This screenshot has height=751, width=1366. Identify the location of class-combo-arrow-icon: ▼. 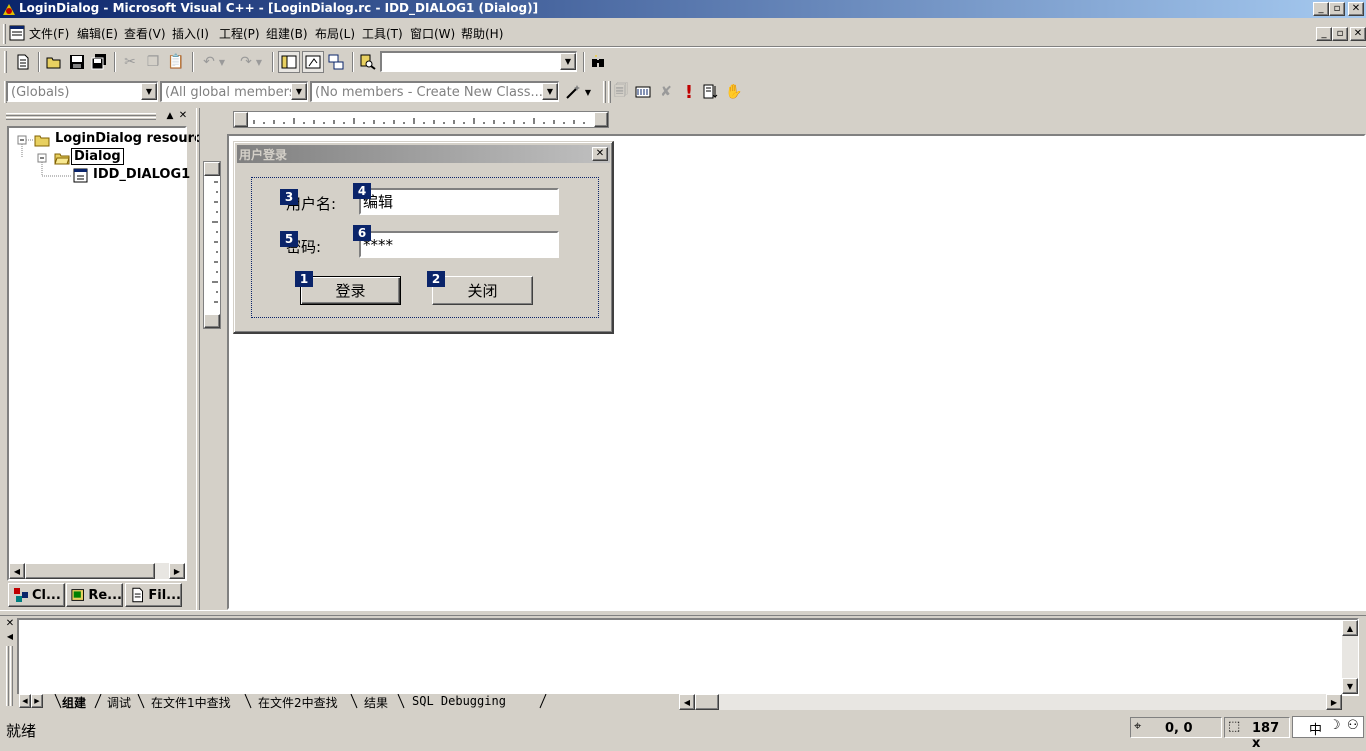
(149, 91).